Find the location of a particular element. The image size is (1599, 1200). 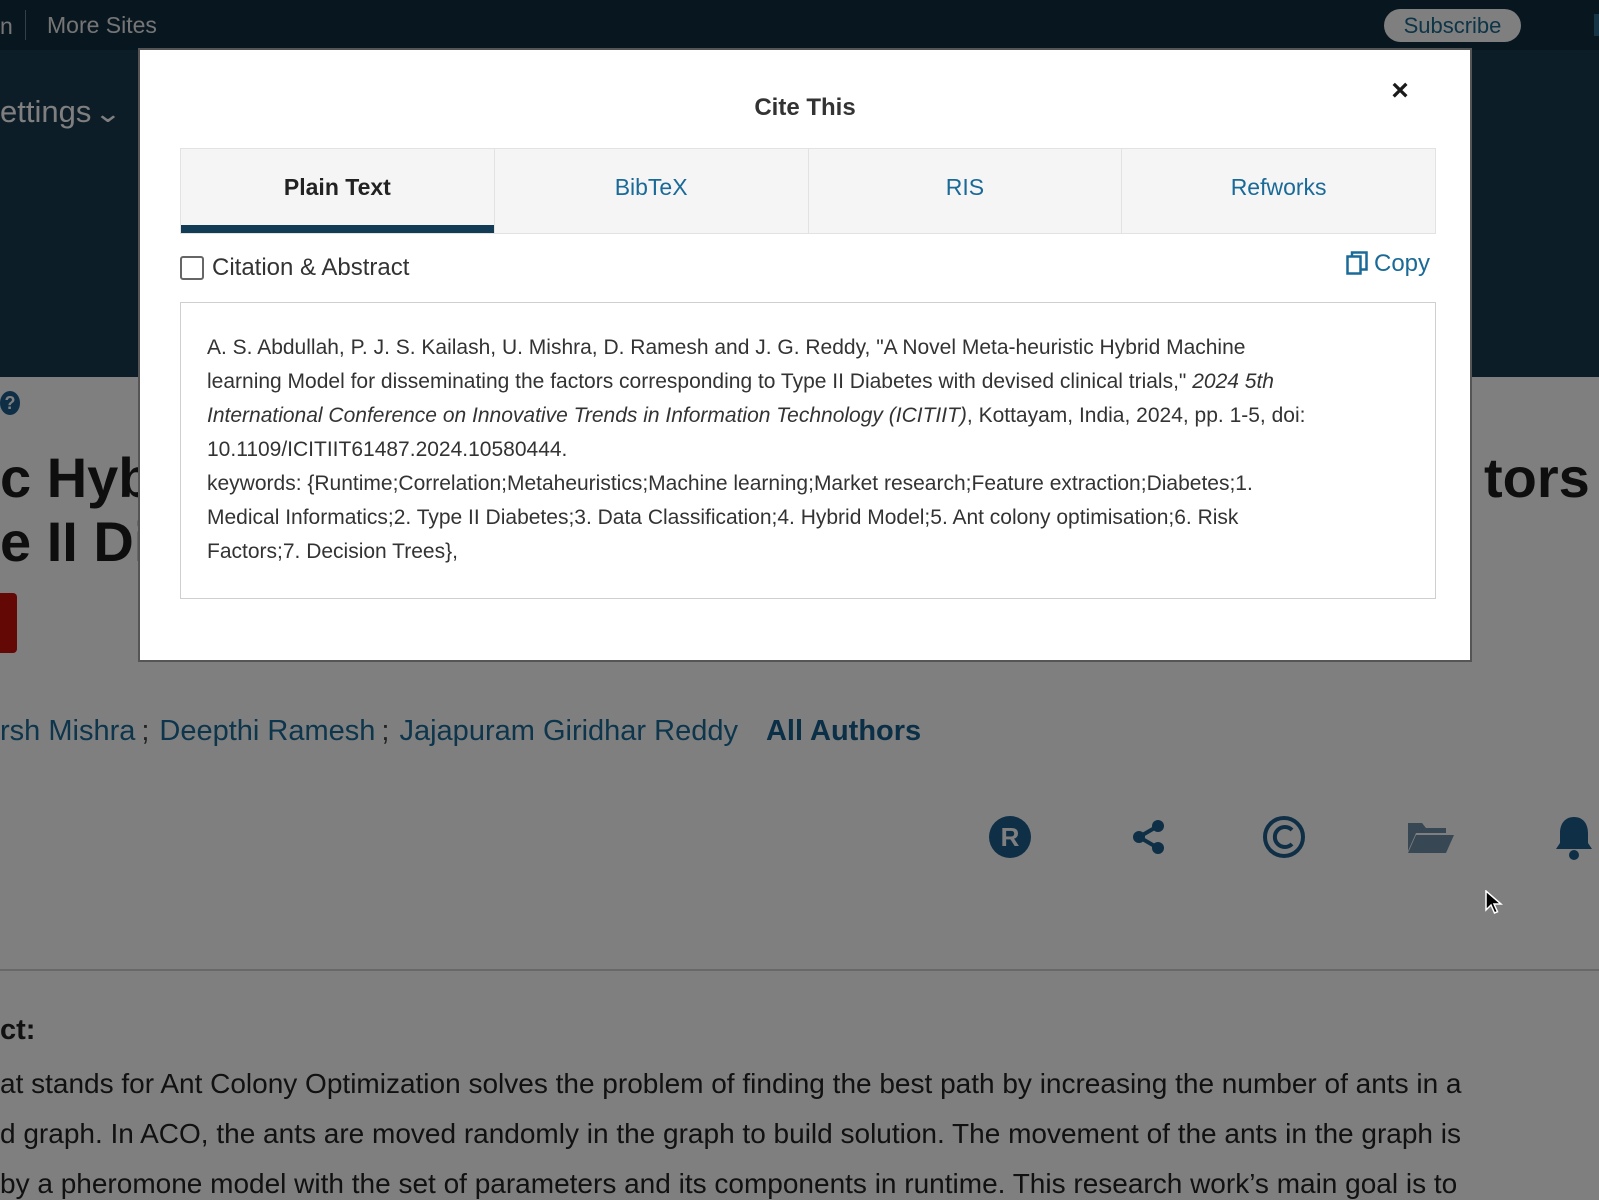

citation-venue: 2024 5th is located at coordinates (1233, 381).